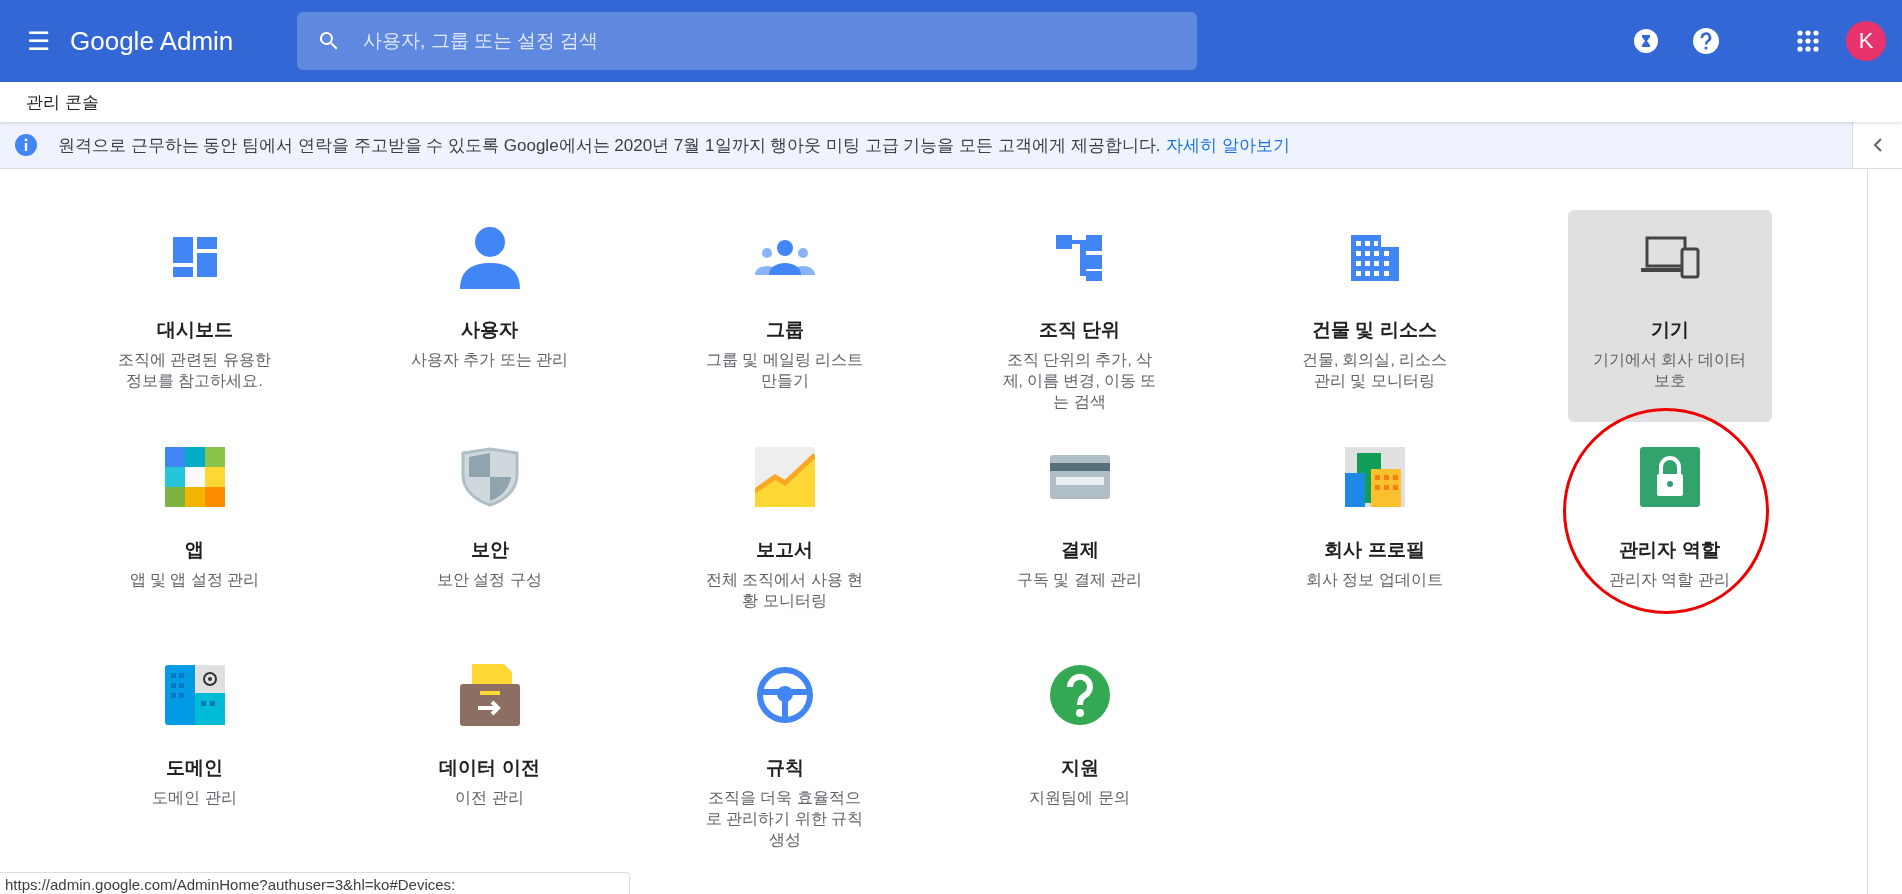 Image resolution: width=1902 pixels, height=894 pixels. Describe the element at coordinates (784, 536) in the screenshot. I see `admin-card: 보고서 전체 조직에서 사용 현황 모니터링` at that location.